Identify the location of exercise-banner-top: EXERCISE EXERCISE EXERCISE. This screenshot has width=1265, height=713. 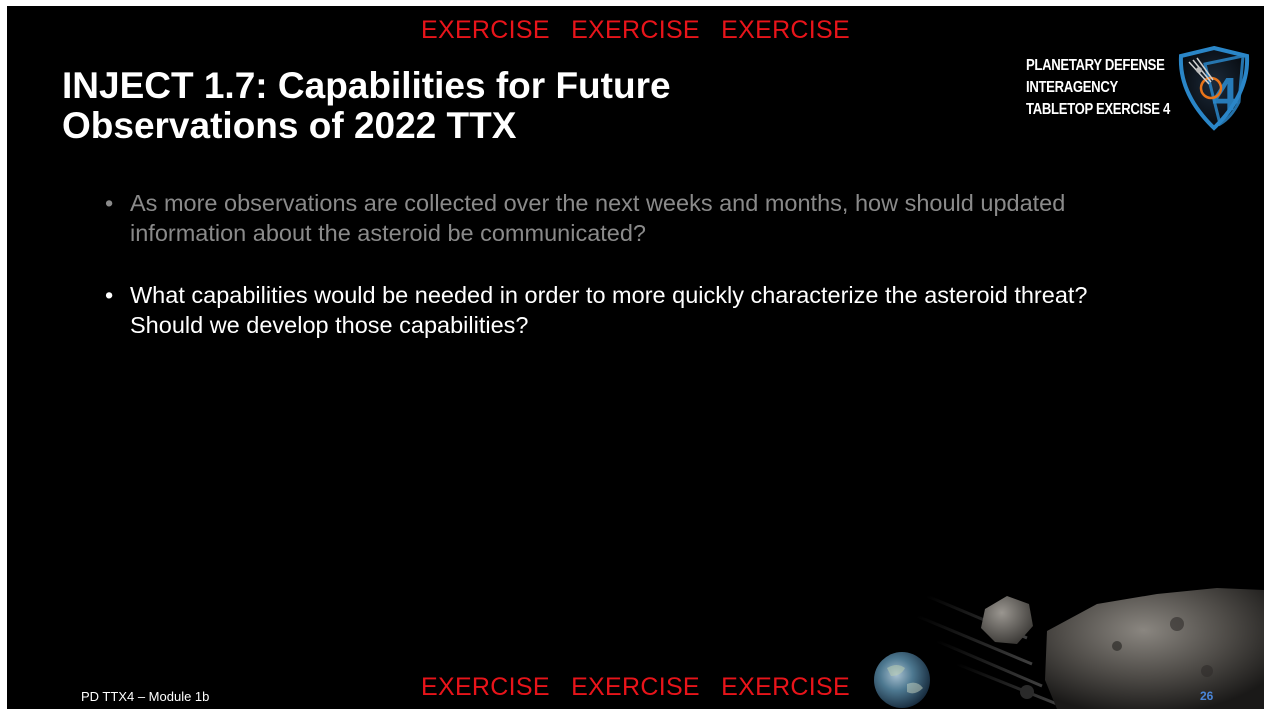
(635, 30).